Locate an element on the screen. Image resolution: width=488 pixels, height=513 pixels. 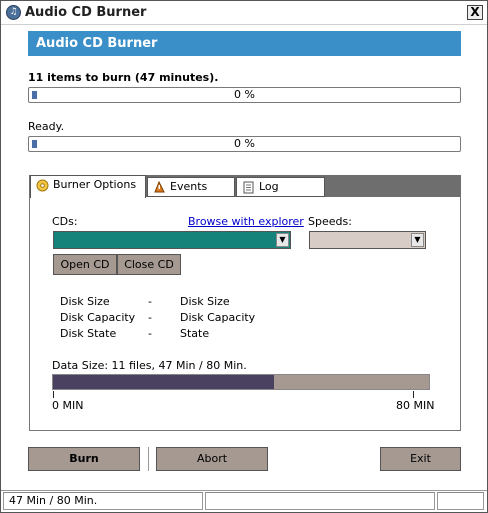
burner-options-icon is located at coordinates (42, 185).